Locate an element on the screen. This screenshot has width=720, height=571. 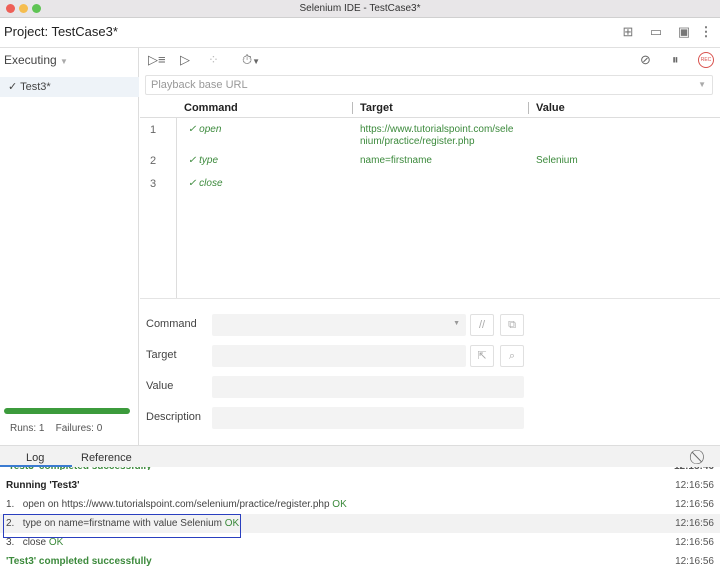
search-icon: ⌕ is located at coordinates (512, 356).